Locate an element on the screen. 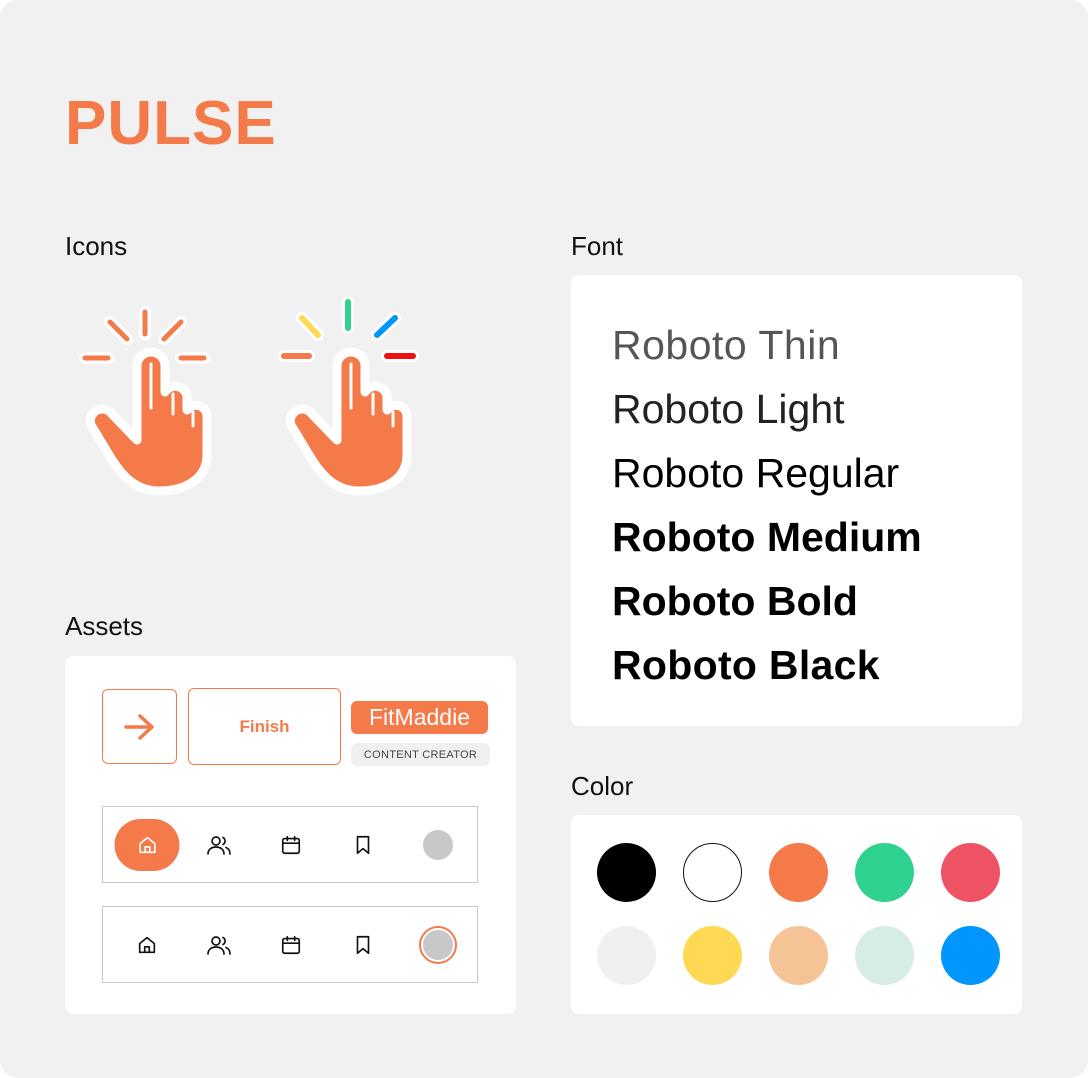 The width and height of the screenshot is (1088, 1078). font-sample-regular: Roboto Regular is located at coordinates (756, 473).